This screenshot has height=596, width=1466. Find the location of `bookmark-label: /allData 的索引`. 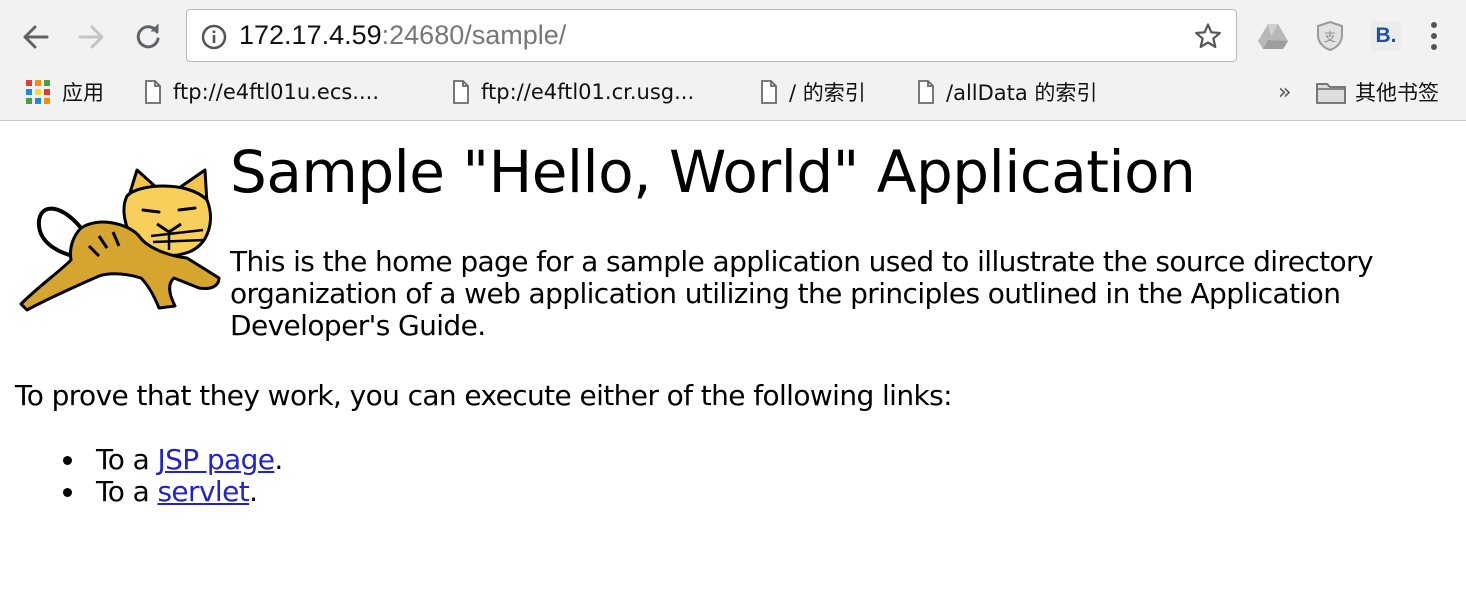

bookmark-label: /allData 的索引 is located at coordinates (1022, 93).